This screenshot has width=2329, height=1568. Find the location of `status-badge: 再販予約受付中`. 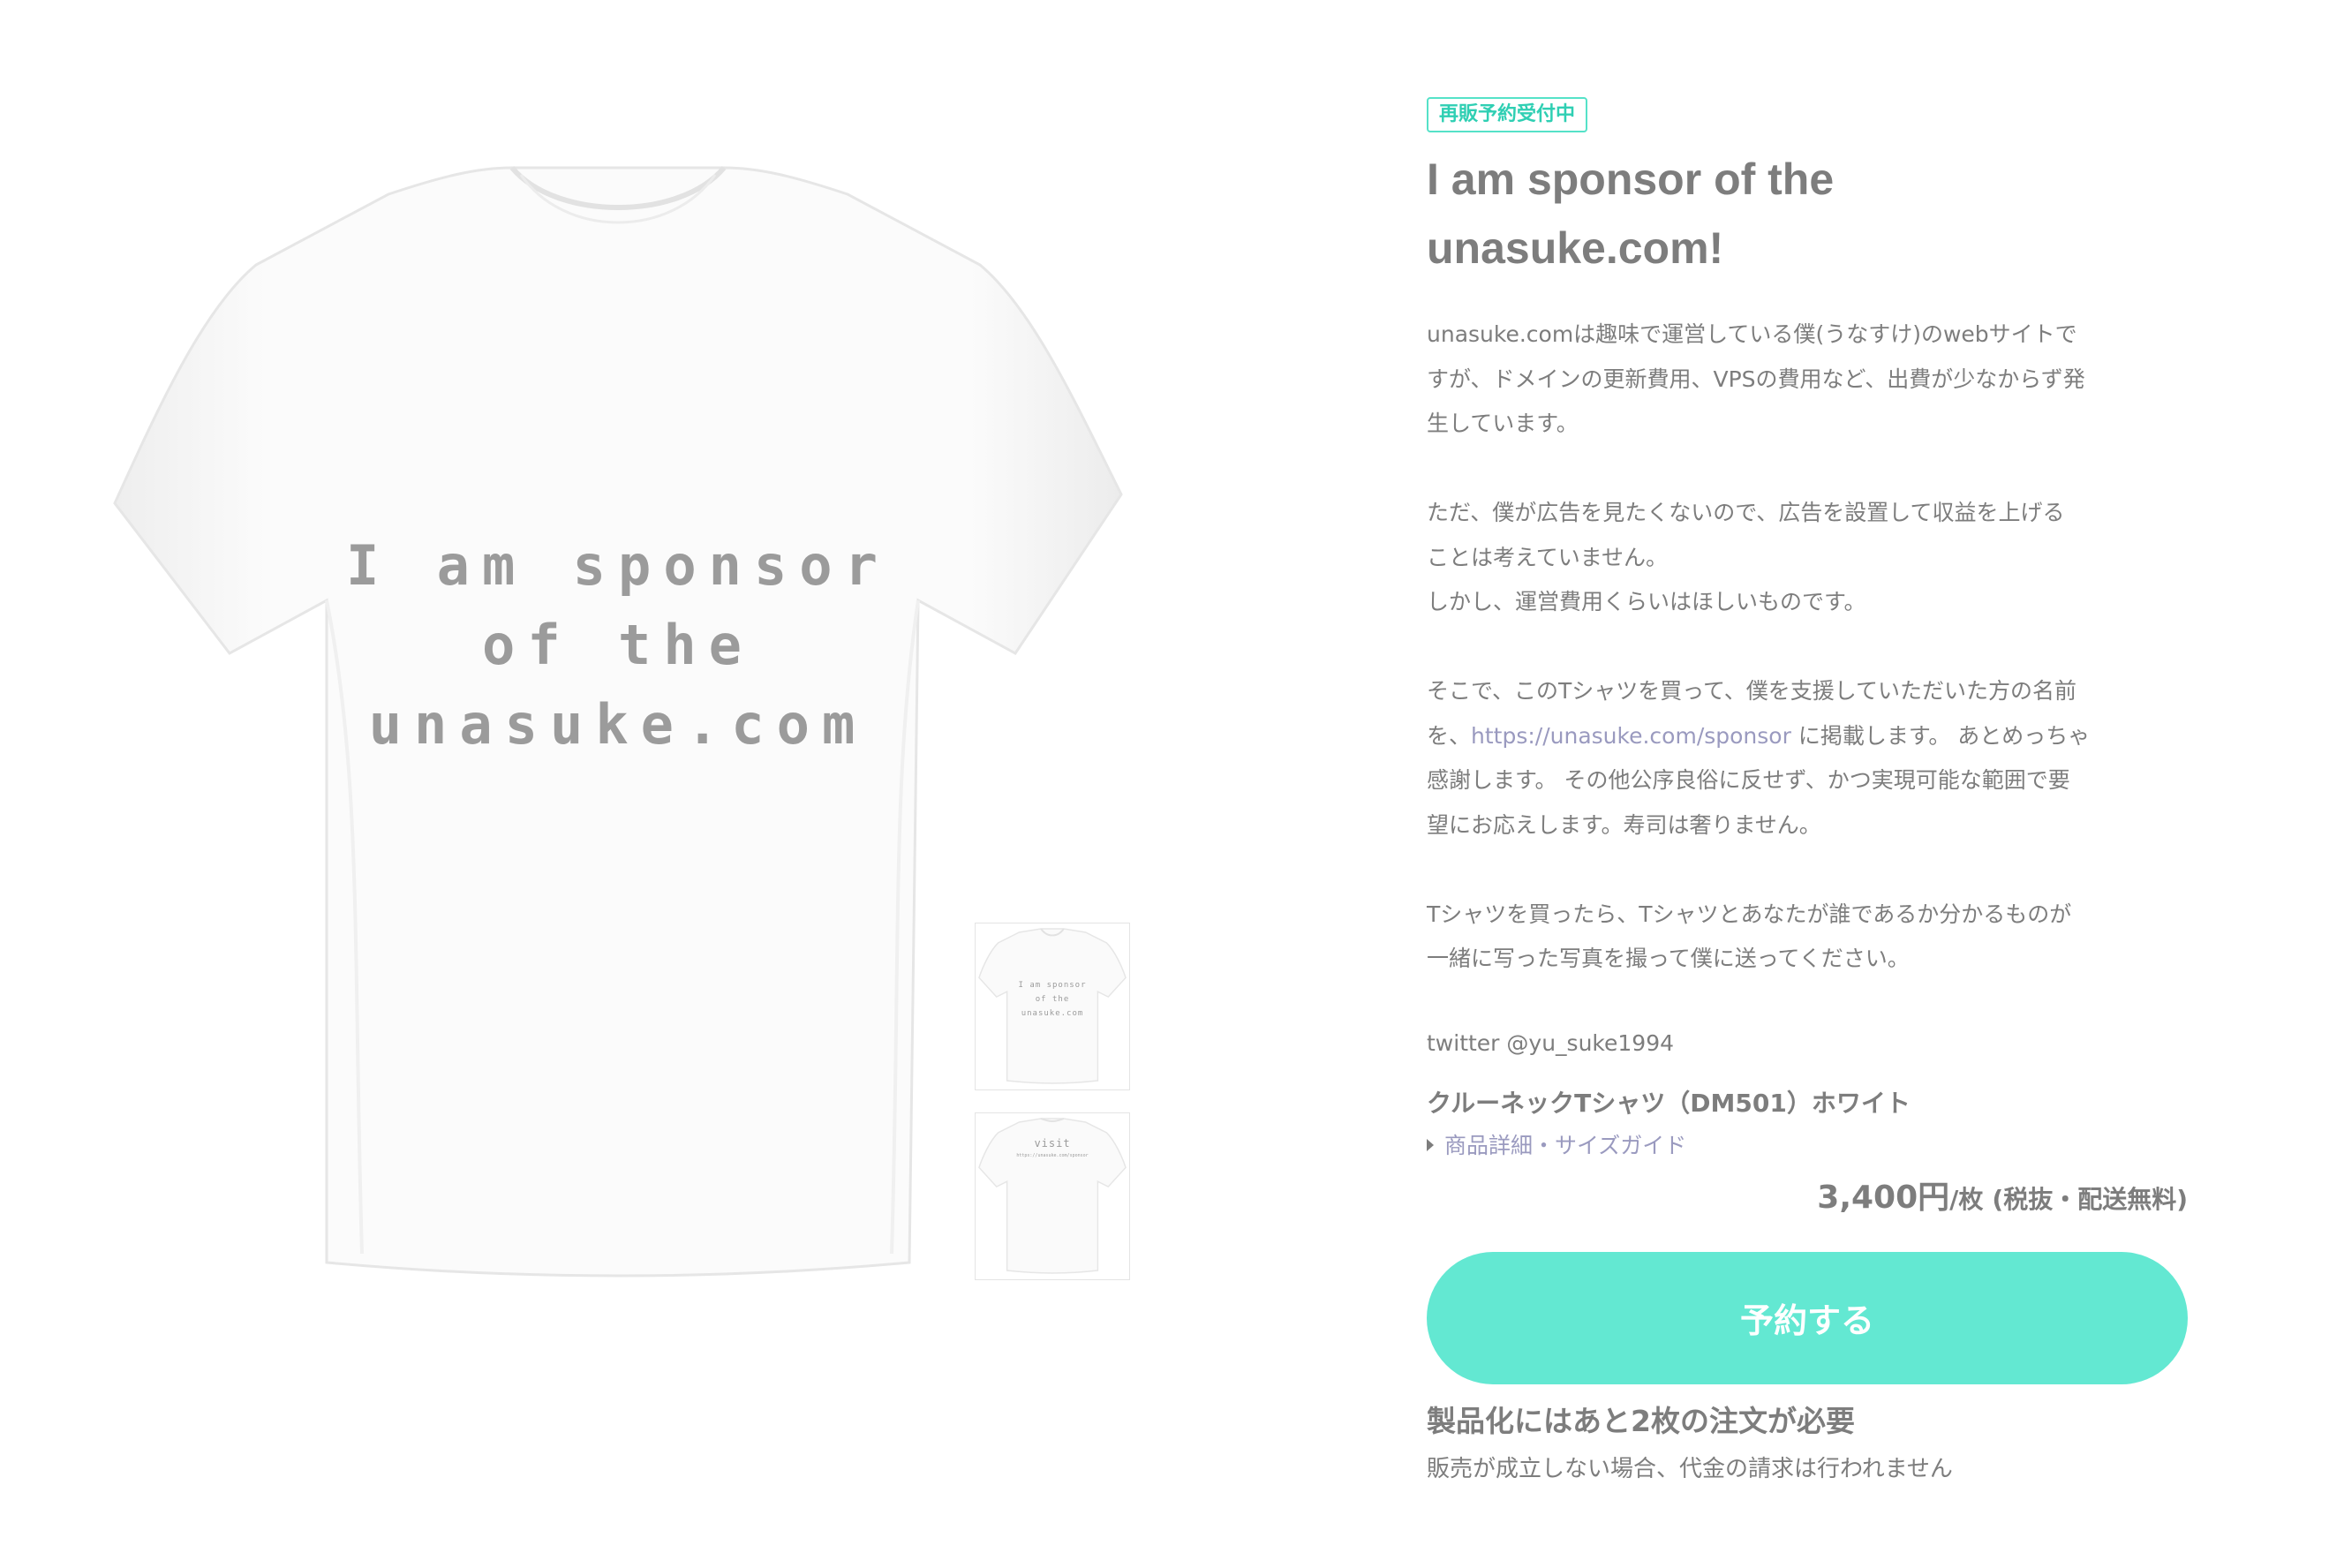

status-badge: 再販予約受付中 is located at coordinates (1507, 115).